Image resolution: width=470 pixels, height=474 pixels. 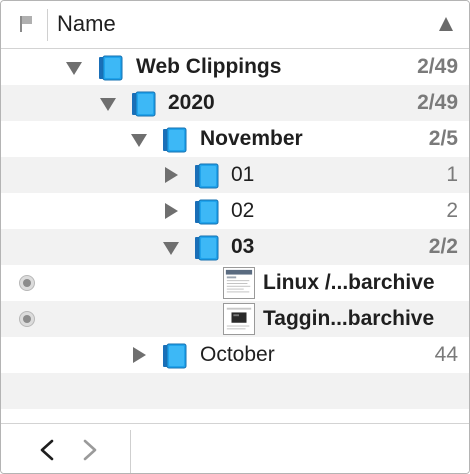 What do you see at coordinates (452, 174) in the screenshot?
I see `row-count: 1` at bounding box center [452, 174].